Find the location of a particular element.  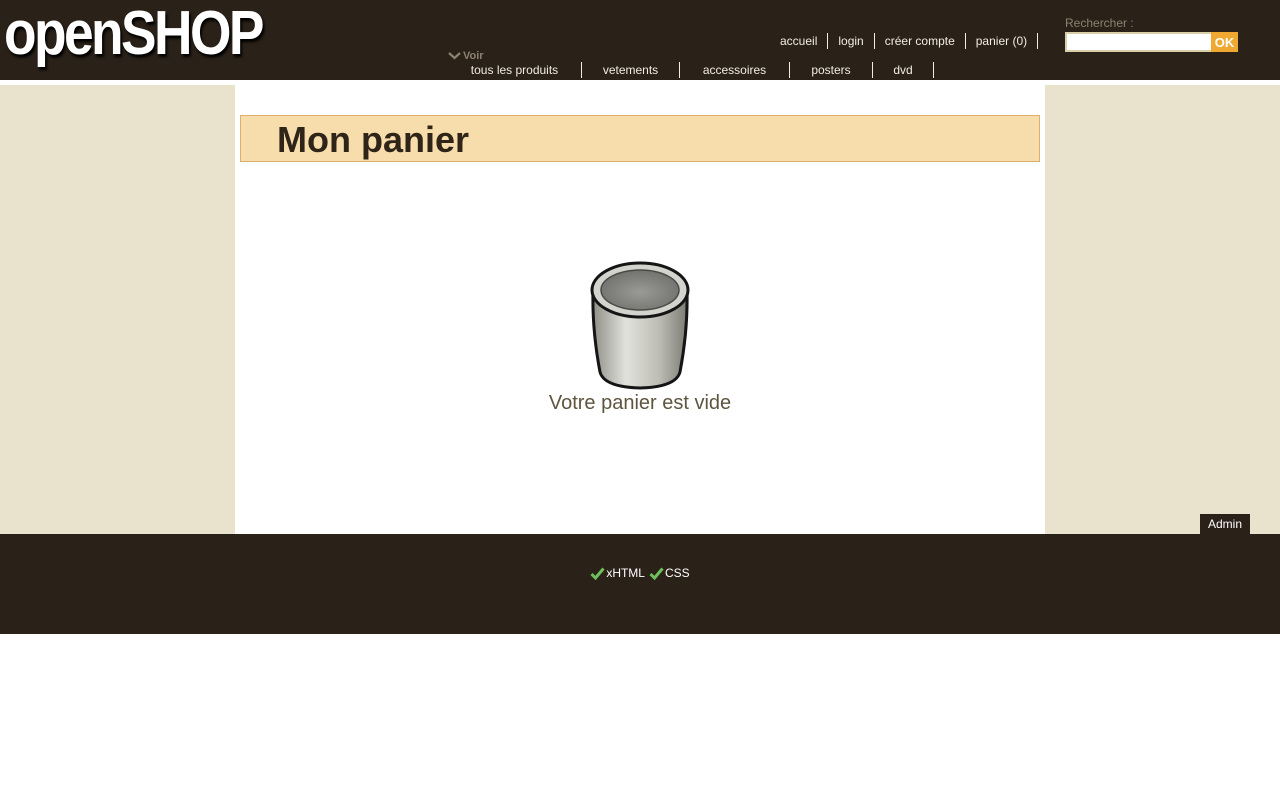

empty-cart-message: Votre panier est vide is located at coordinates (640, 403).